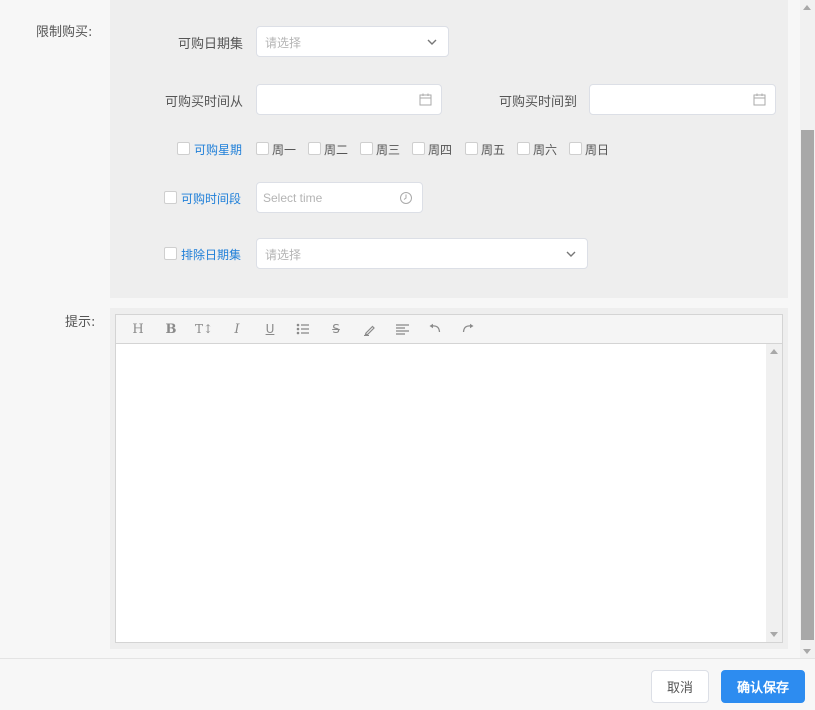 The image size is (815, 710). I want to click on underline-icon: U, so click(270, 329).